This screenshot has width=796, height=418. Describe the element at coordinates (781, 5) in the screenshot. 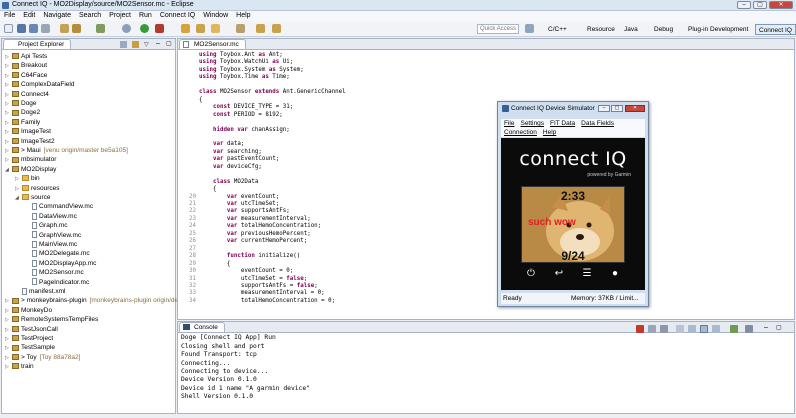

I see `close-button: ✕` at that location.